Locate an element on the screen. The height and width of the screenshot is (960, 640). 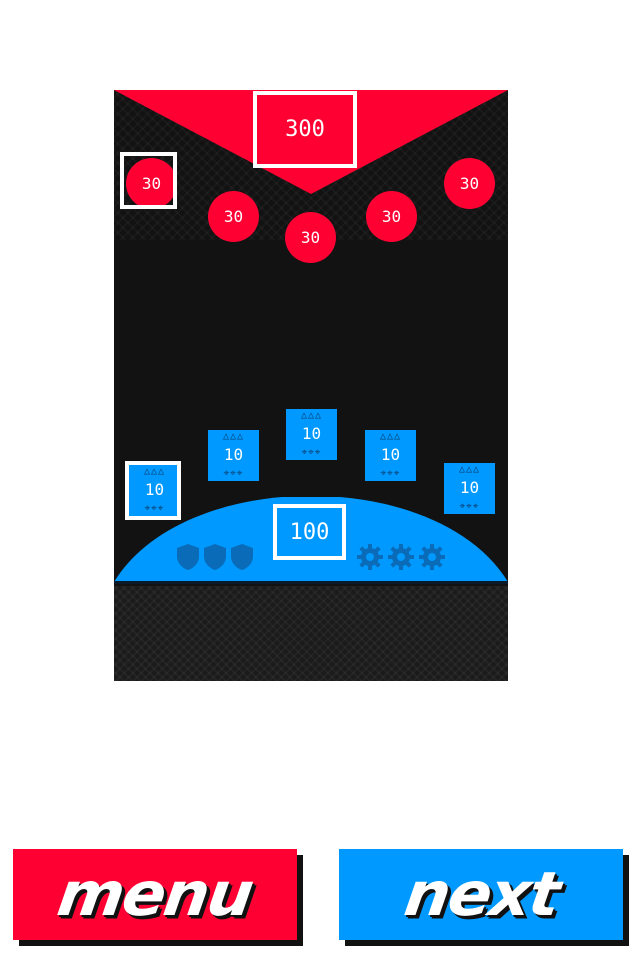
shield-group is located at coordinates (215, 557).